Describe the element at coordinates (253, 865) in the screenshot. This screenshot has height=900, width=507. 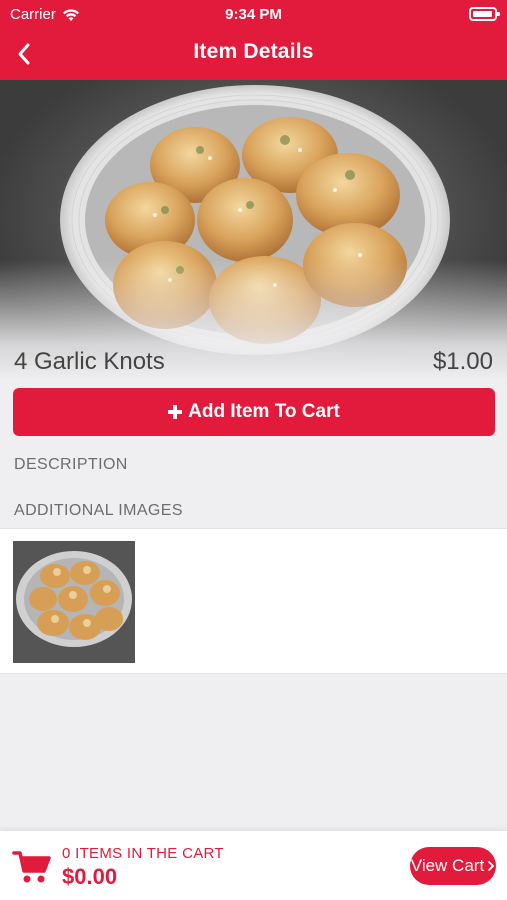
I see `cart-summary-bar: 0 ITEMS IN THE CART $0.00 View Cart` at that location.